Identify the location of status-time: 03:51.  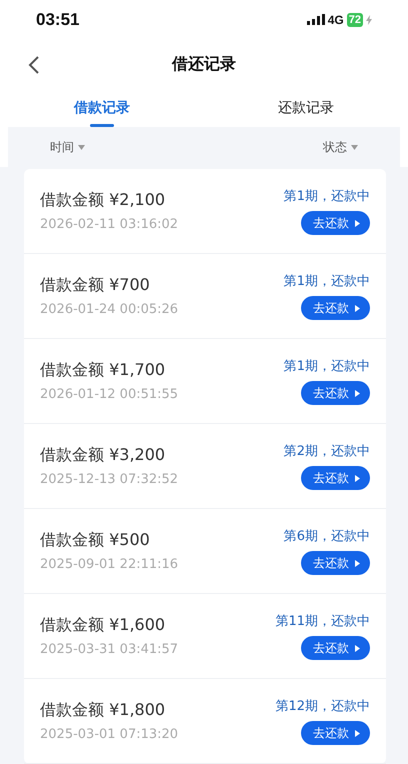
(58, 20).